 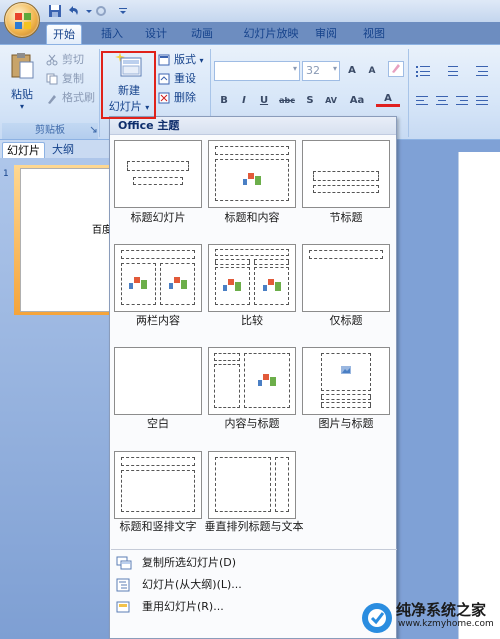 I want to click on layout-label-comparison: 比较, so click(x=252, y=320).